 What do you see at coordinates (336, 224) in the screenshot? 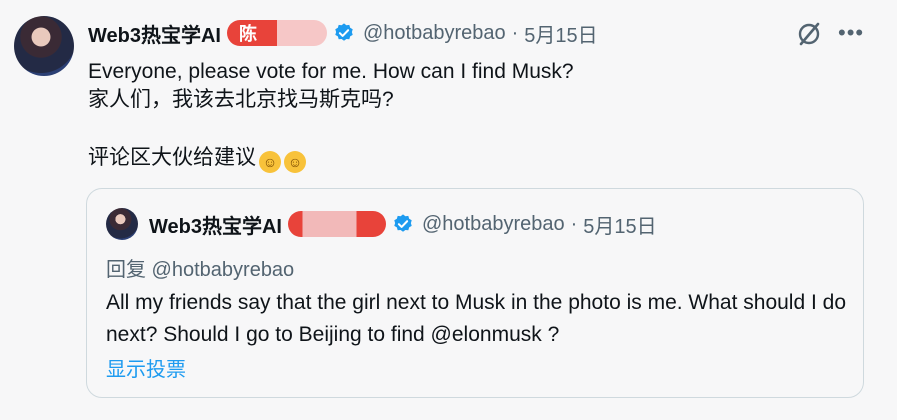
I see `quoted-affiliate-badge` at bounding box center [336, 224].